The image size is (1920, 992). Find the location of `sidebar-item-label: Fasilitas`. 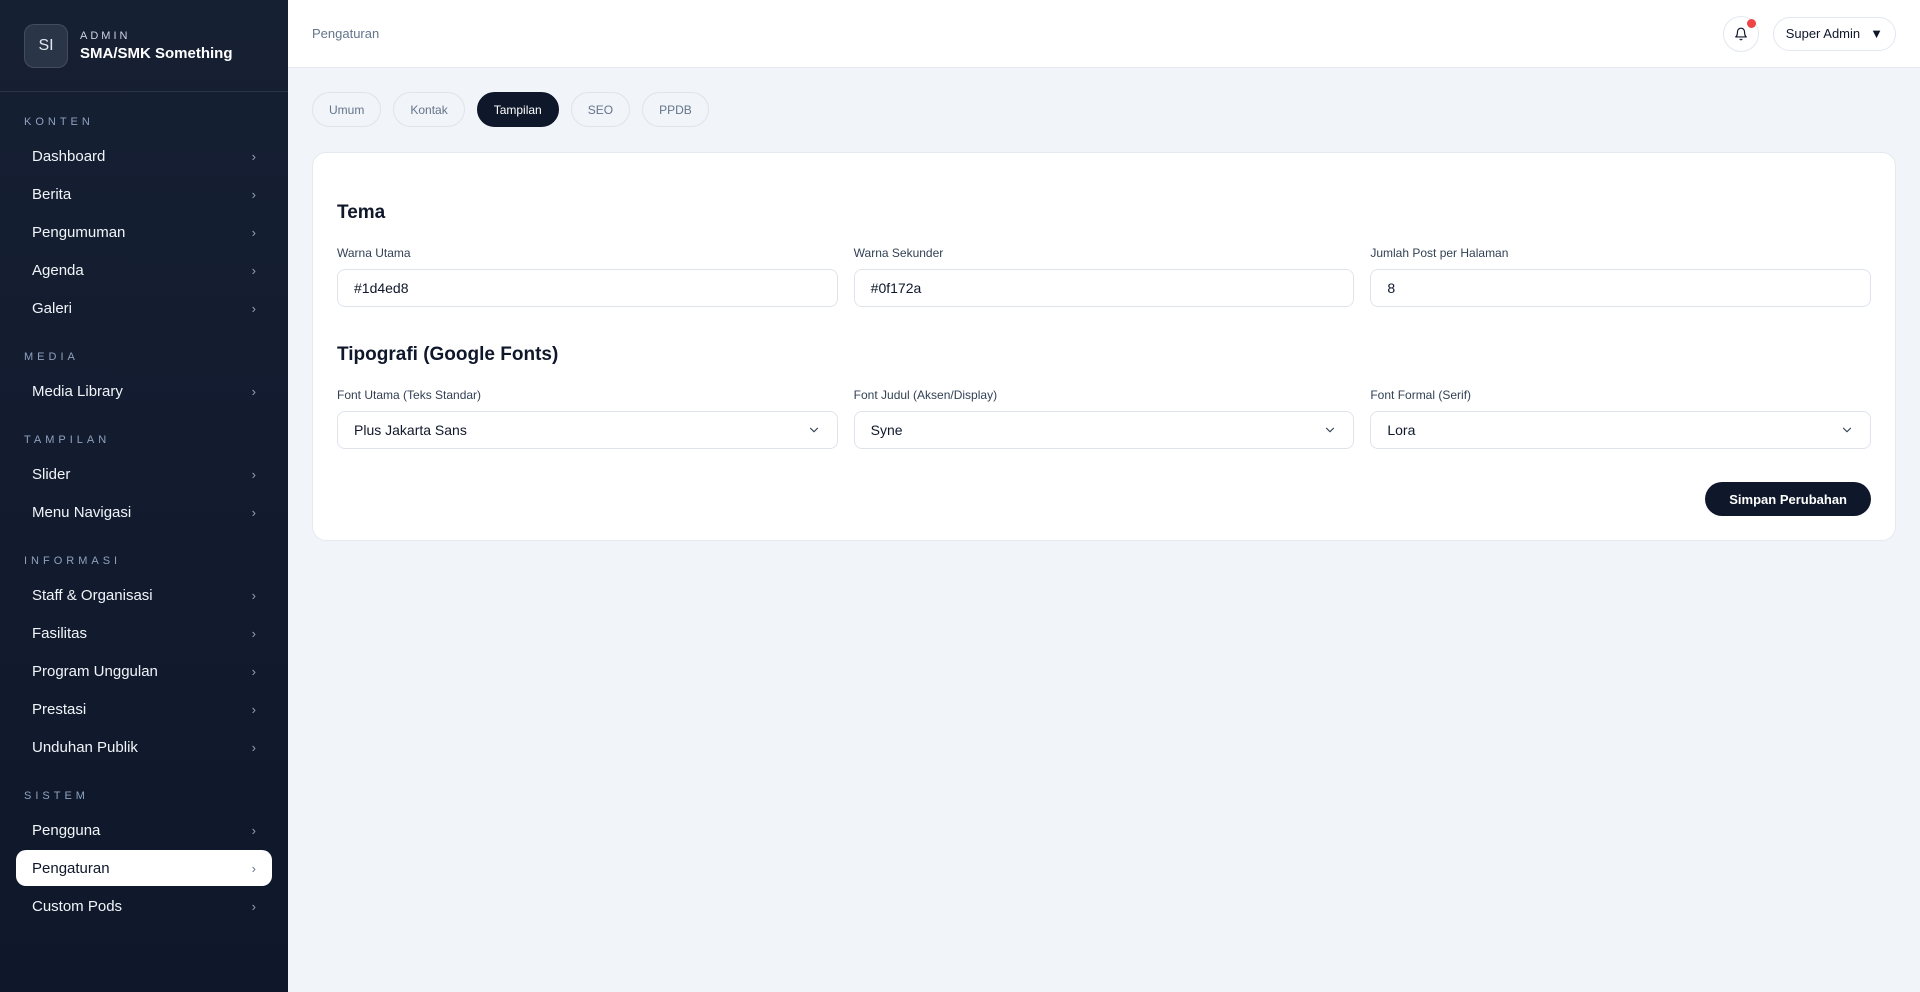

sidebar-item-label: Fasilitas is located at coordinates (60, 633).